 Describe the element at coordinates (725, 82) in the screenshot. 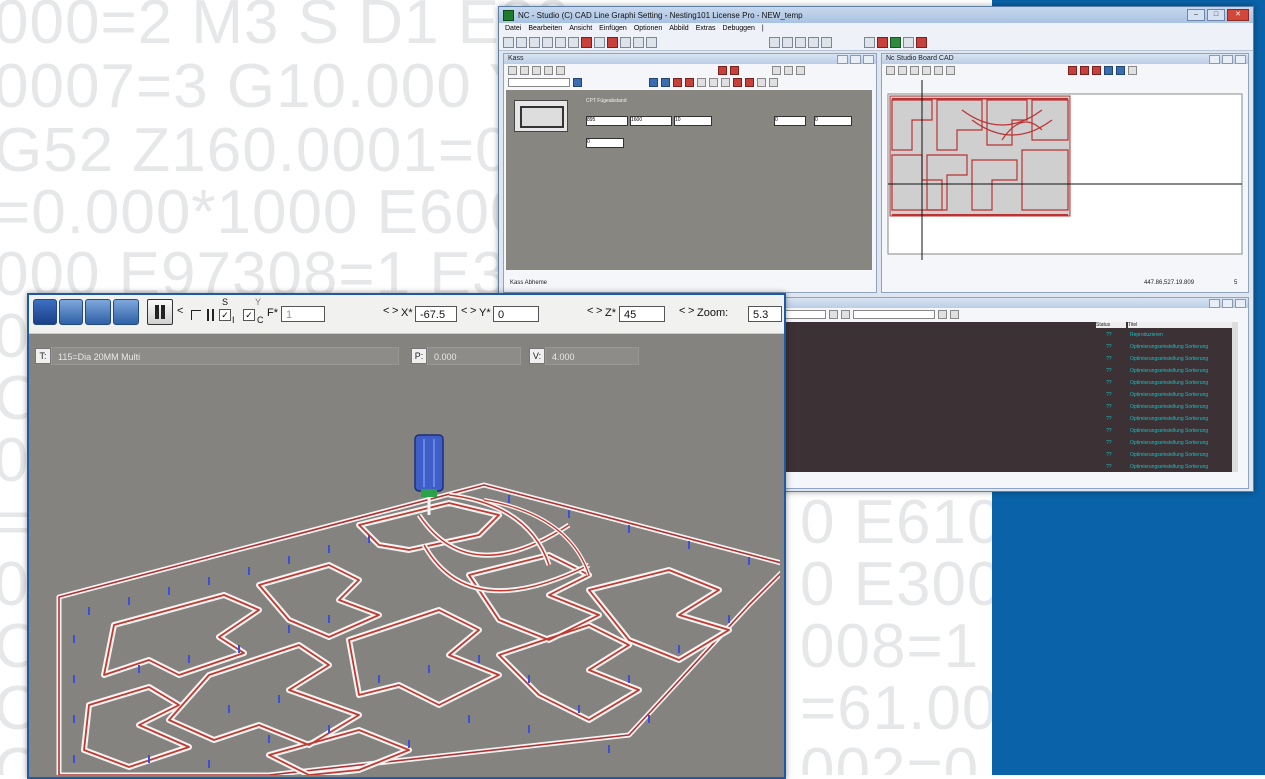

I see `tool-e-icon` at that location.